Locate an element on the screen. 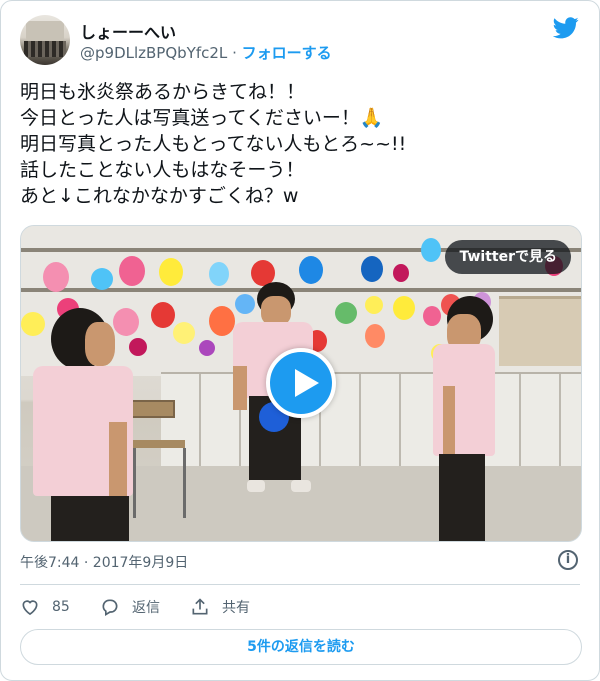 The width and height of the screenshot is (600, 681). reply-label: 返信 is located at coordinates (146, 608).